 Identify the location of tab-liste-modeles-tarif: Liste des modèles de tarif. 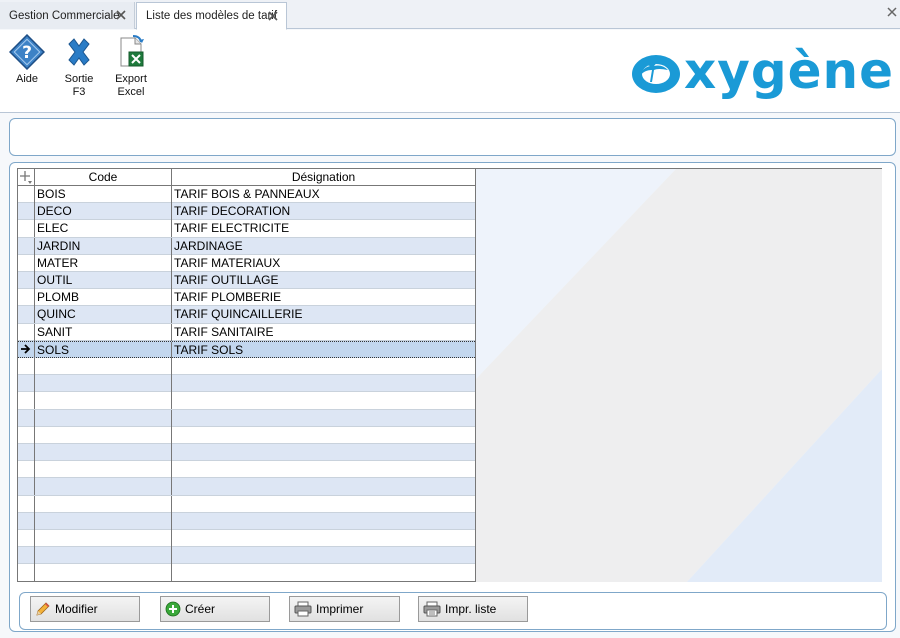
(211, 16).